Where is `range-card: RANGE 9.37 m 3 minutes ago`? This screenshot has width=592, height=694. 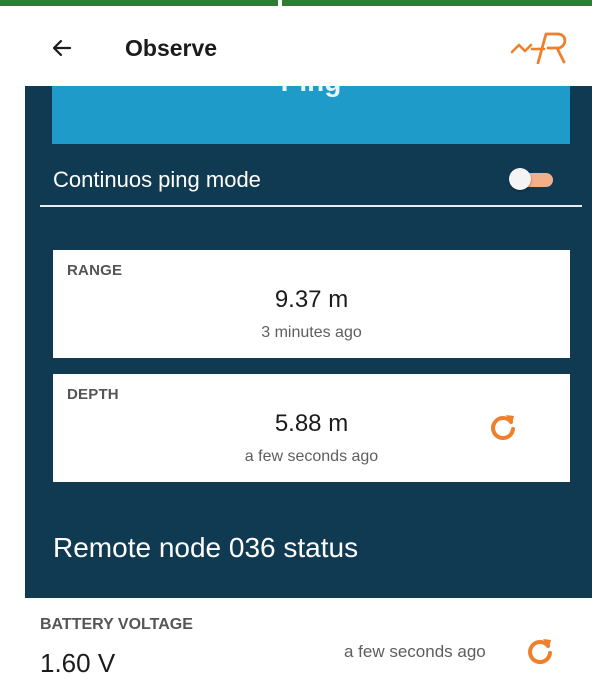 range-card: RANGE 9.37 m 3 minutes ago is located at coordinates (311, 304).